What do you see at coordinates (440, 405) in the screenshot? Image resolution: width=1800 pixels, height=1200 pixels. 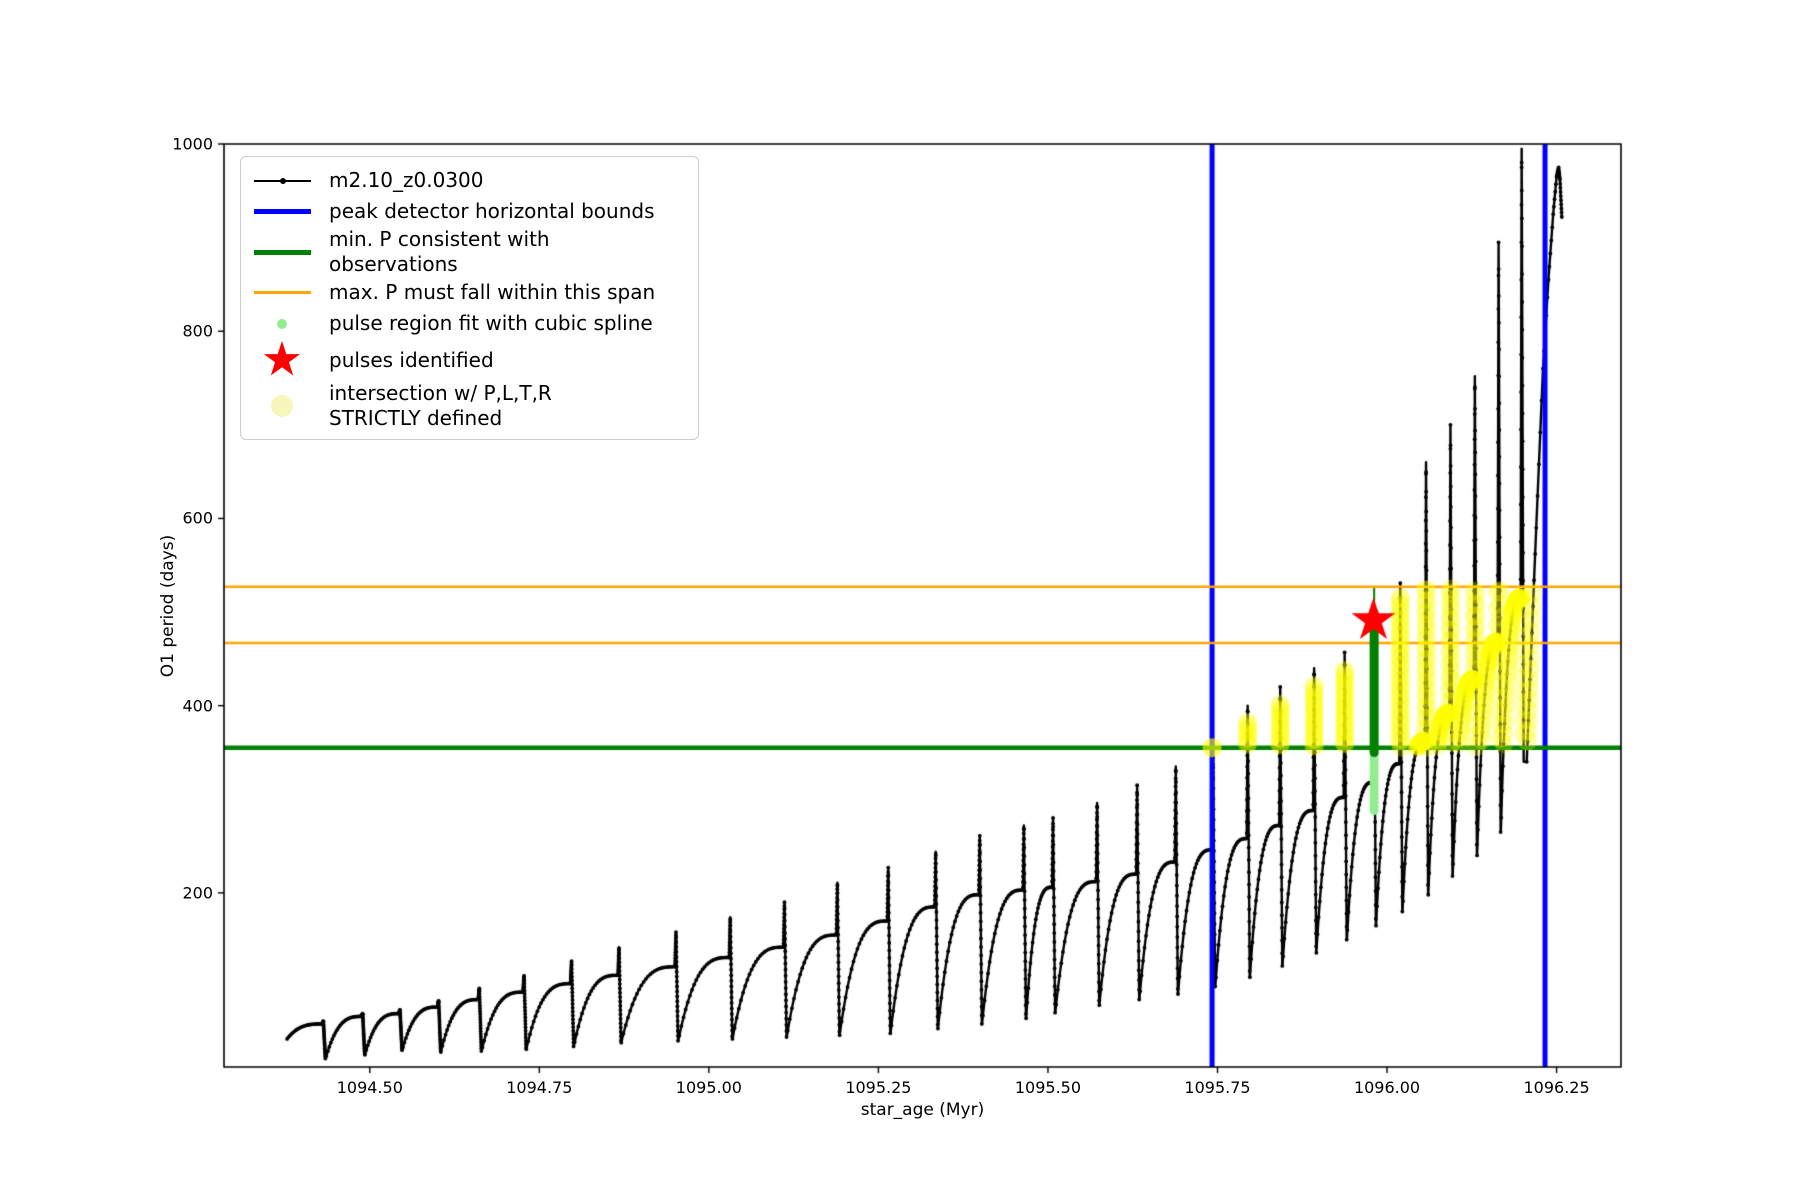 I see `legend-entry-label: intersection w/ P,L,T,R STRICTLY defined` at bounding box center [440, 405].